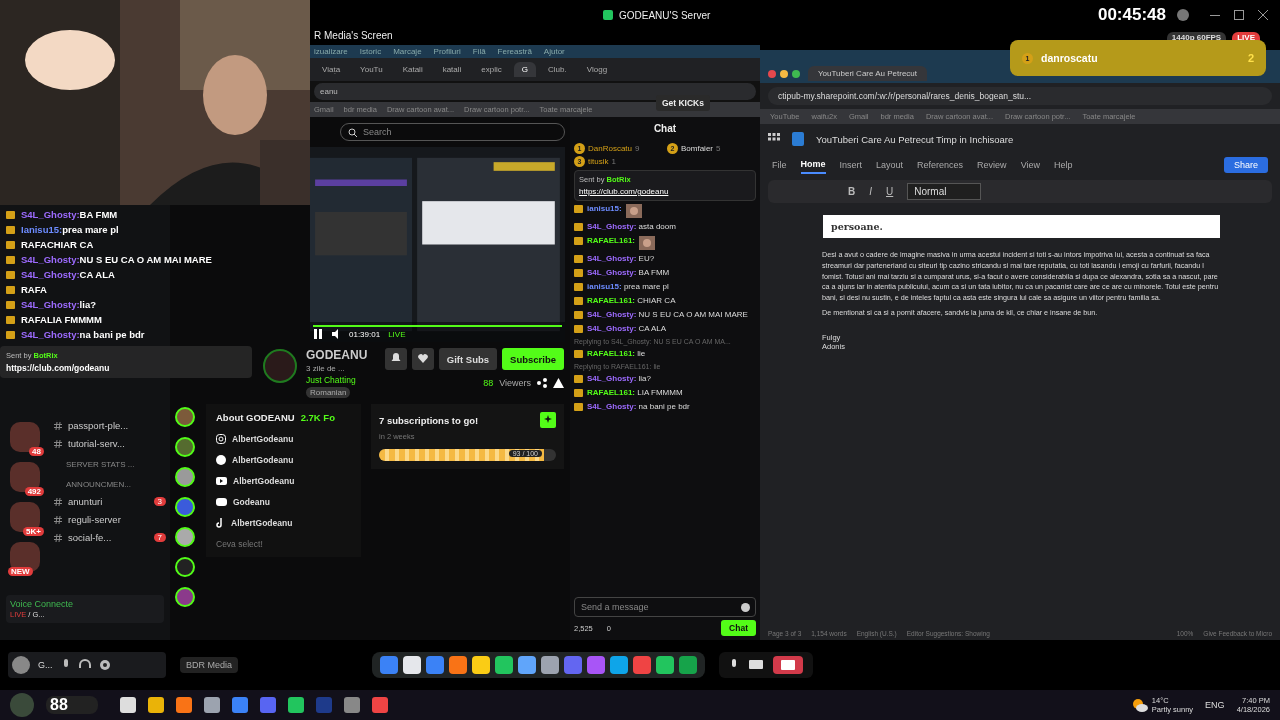  What do you see at coordinates (452, 69) in the screenshot?
I see `browser-tab: katali` at bounding box center [452, 69].